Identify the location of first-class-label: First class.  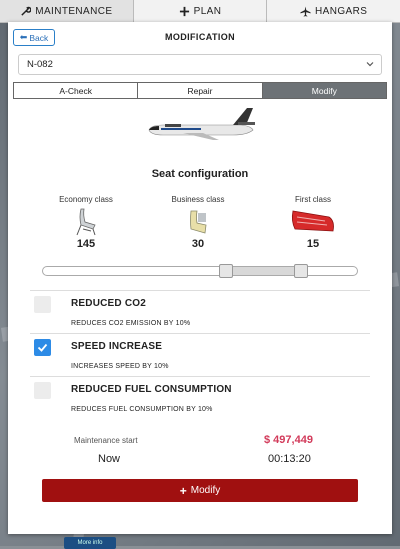
(313, 199).